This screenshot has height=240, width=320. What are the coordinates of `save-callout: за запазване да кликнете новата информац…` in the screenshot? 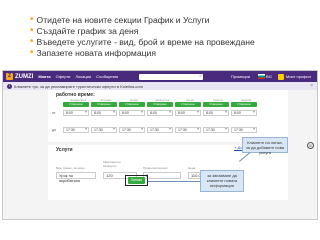 It's located at (222, 181).